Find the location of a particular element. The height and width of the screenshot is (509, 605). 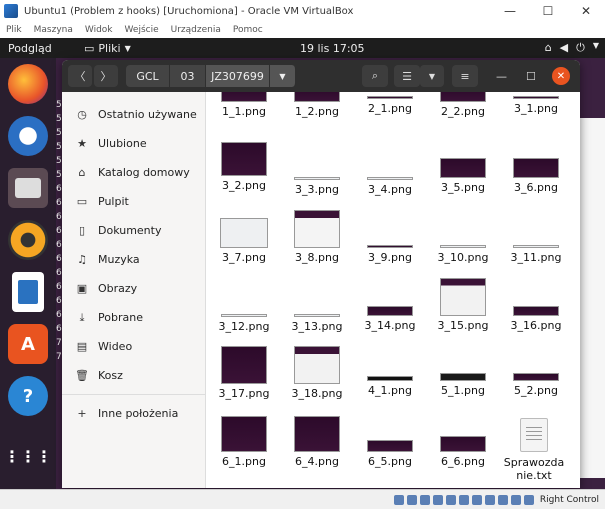

file-item: 3_2.png is located at coordinates (244, 167).